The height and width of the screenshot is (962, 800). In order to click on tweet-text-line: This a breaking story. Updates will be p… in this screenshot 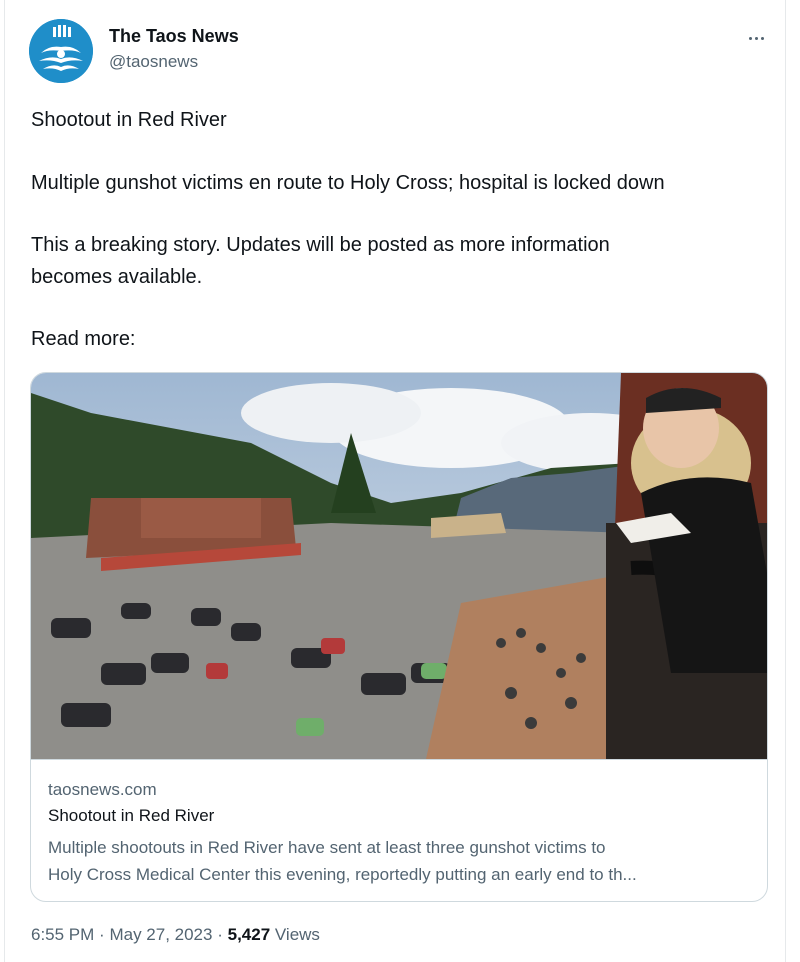, I will do `click(320, 245)`.